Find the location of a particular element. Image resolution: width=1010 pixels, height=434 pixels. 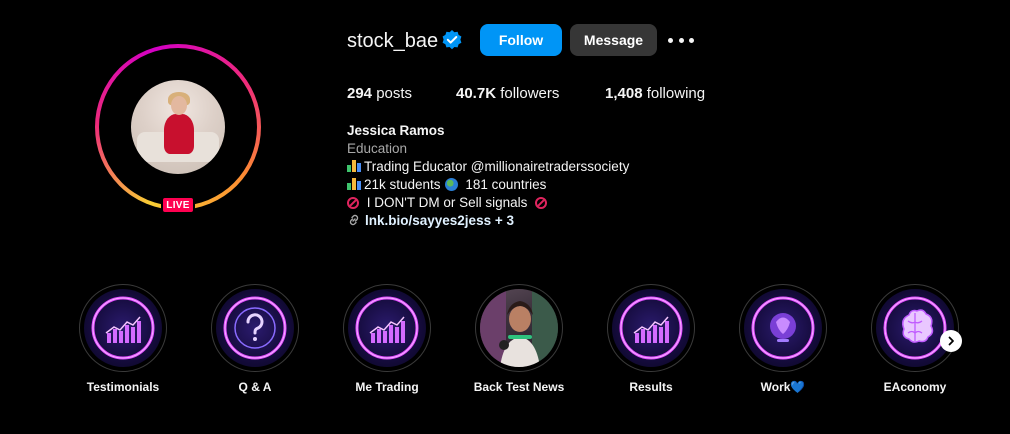

following-stat: 1,408 following is located at coordinates (655, 93).